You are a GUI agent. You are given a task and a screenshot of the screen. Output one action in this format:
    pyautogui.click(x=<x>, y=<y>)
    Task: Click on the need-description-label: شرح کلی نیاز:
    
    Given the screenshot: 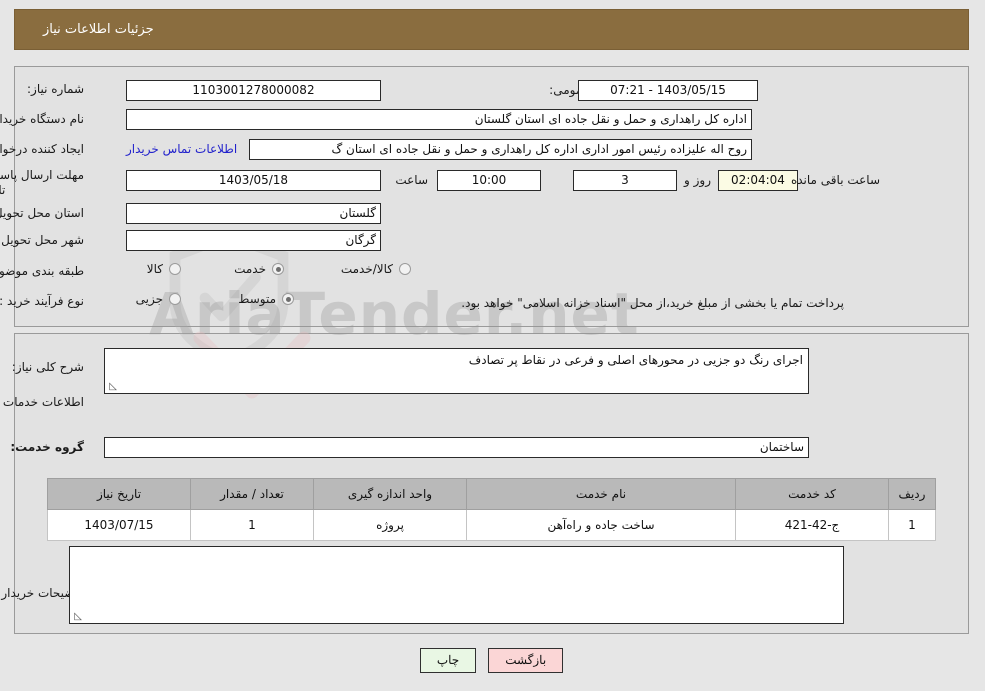 What is the action you would take?
    pyautogui.click(x=48, y=367)
    